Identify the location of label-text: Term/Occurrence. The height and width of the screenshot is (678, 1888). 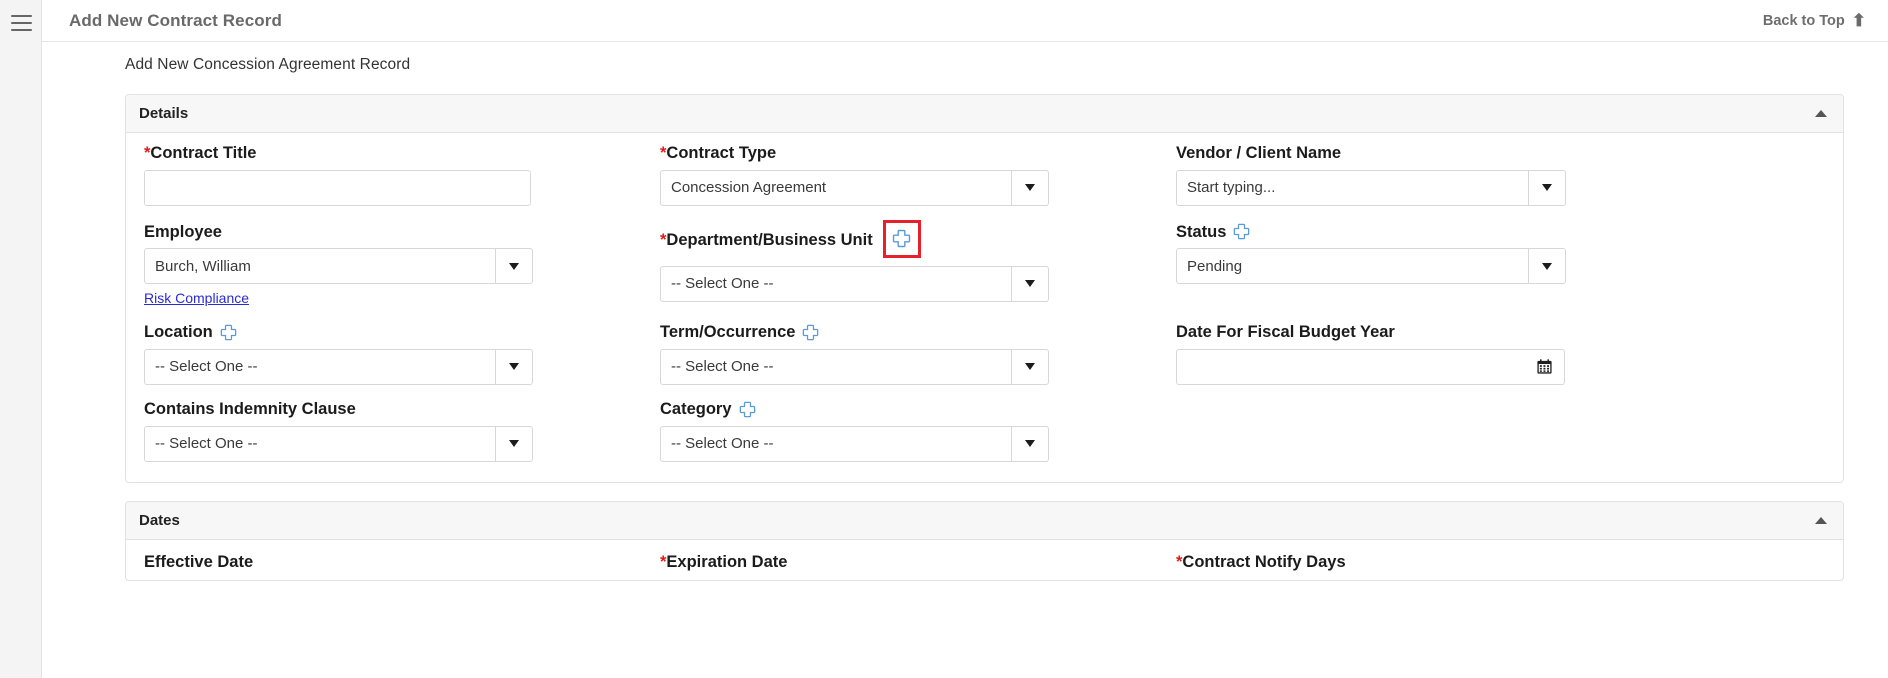
(728, 332).